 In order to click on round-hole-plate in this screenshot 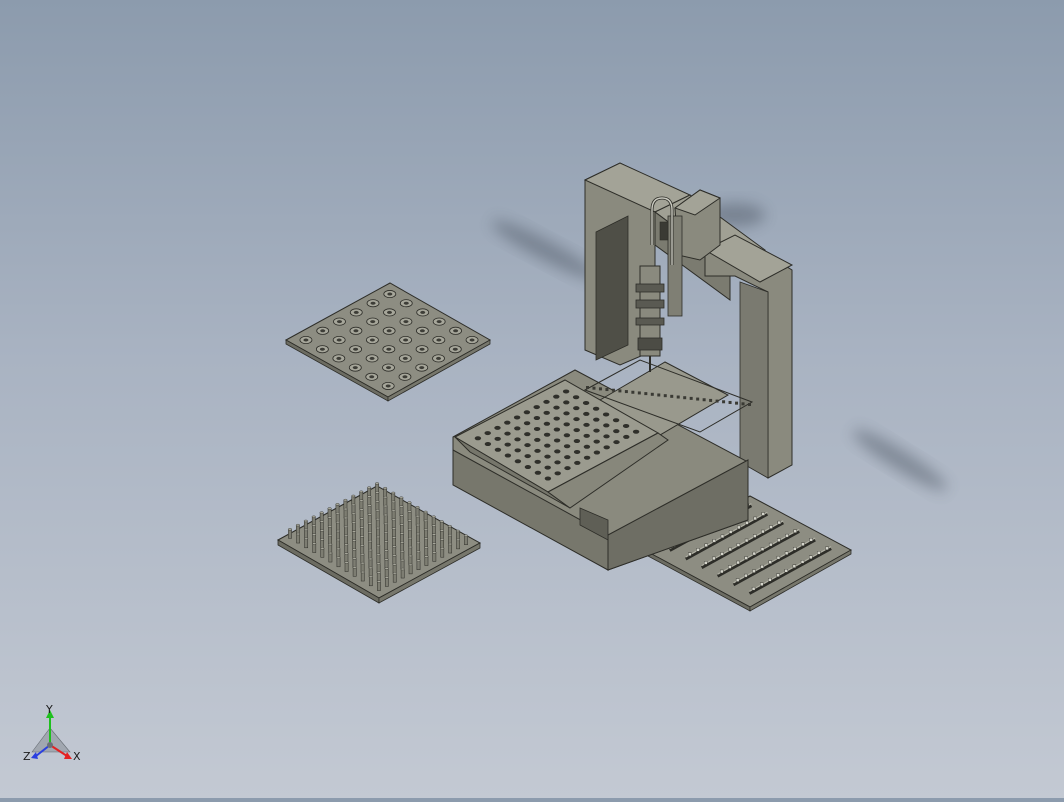, I will do `click(388, 342)`.